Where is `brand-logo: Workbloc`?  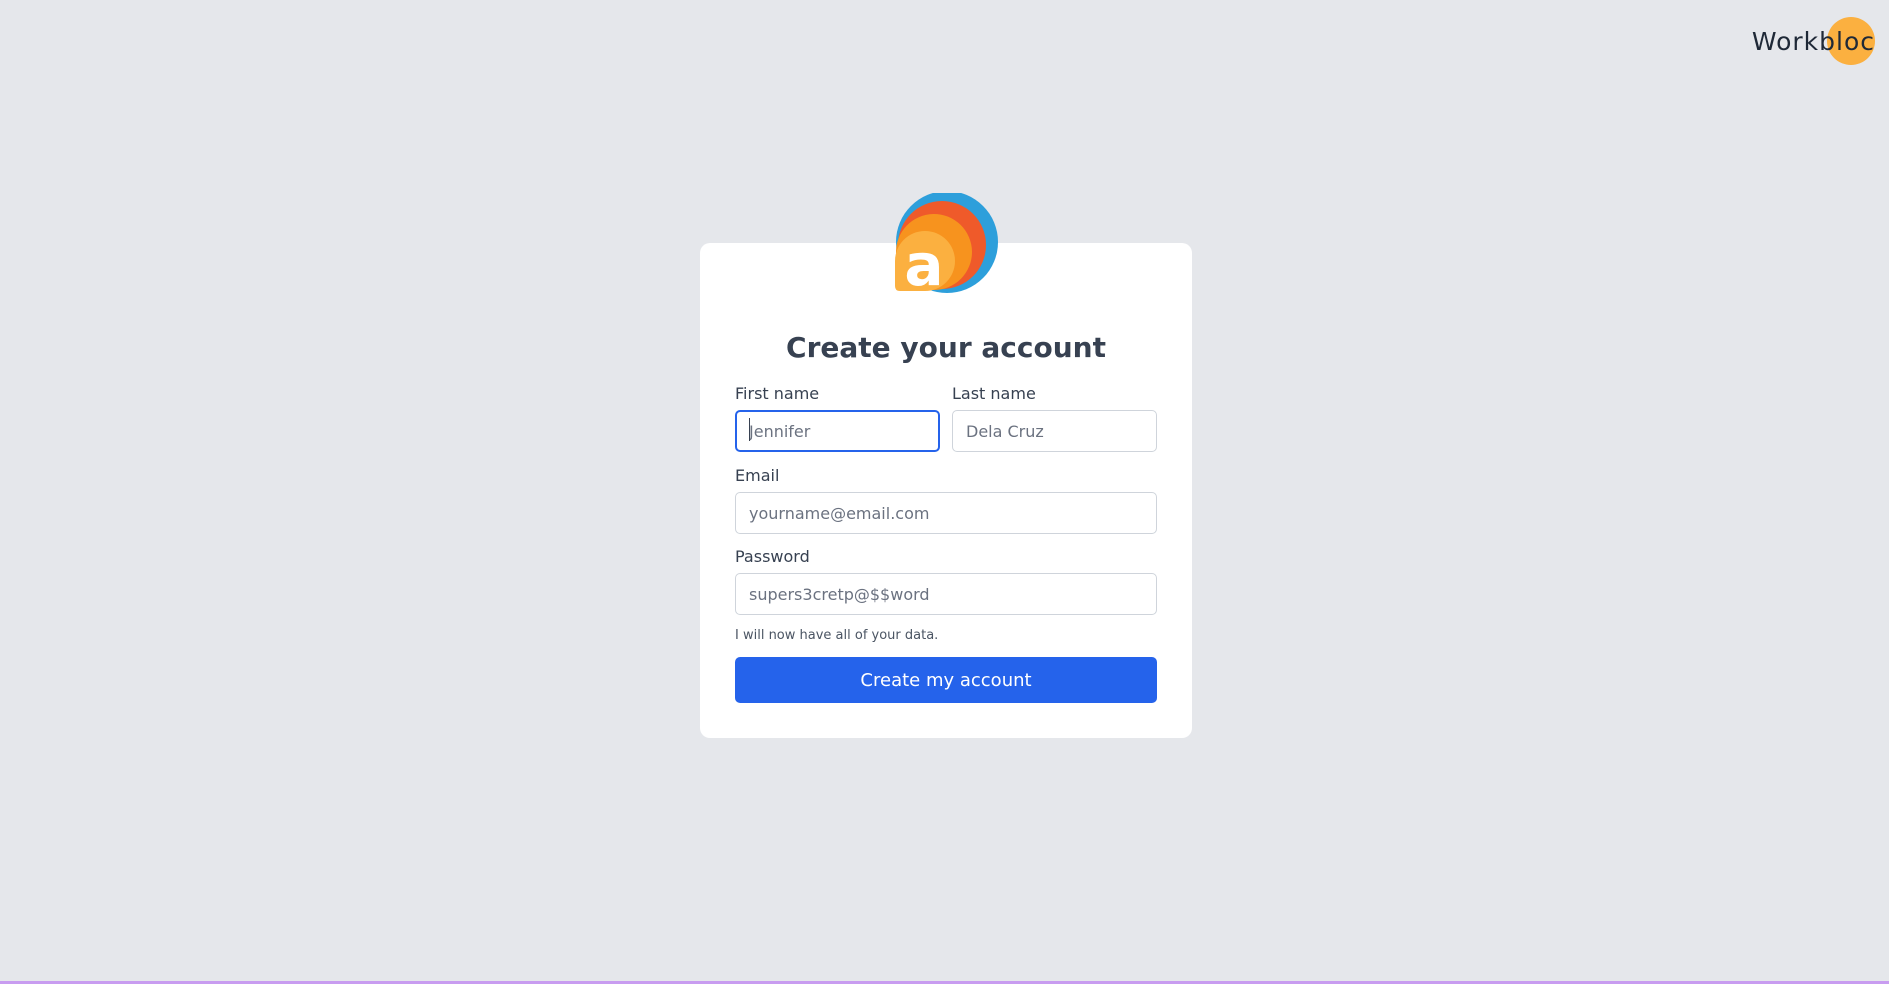
brand-logo: Workbloc is located at coordinates (1813, 41).